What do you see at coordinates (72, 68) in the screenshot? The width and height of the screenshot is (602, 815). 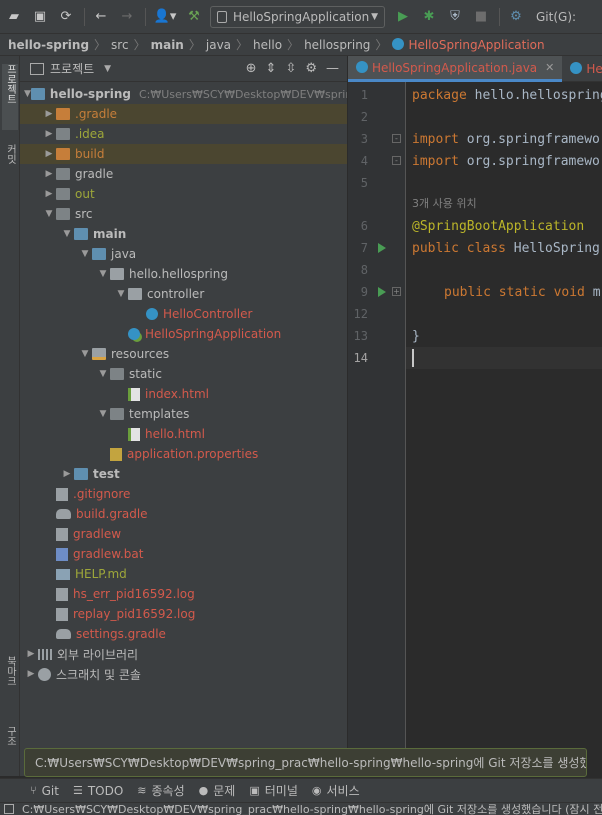 I see `project-panel-title: 프로젝트` at bounding box center [72, 68].